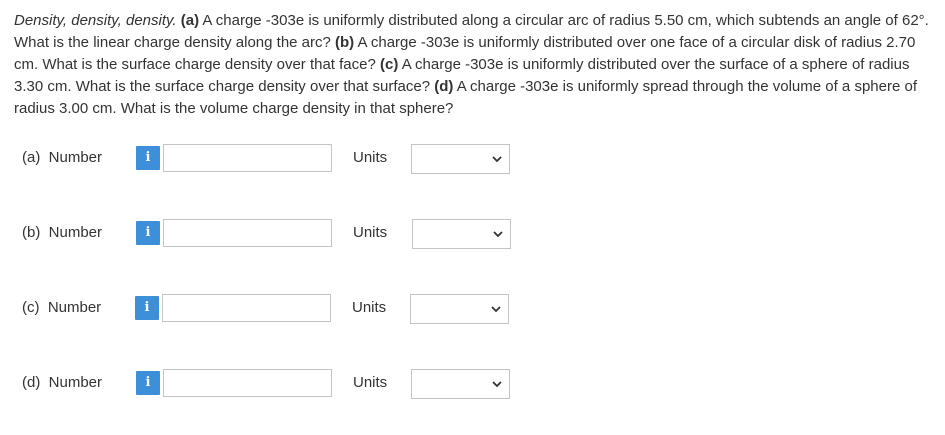 The height and width of the screenshot is (435, 945). I want to click on part-b-label: (b), so click(345, 42).